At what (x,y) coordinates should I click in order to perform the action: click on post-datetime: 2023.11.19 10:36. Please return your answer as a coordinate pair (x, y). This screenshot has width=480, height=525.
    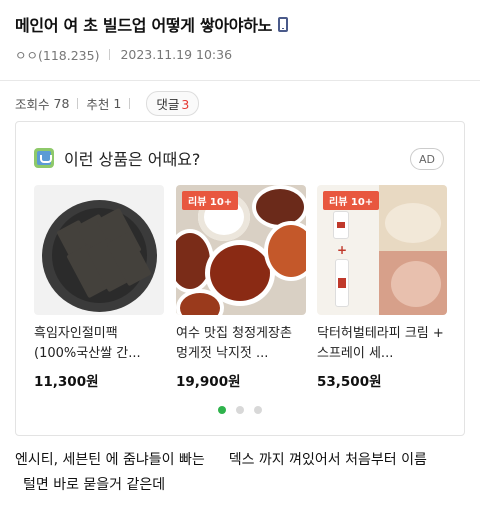
    Looking at the image, I should click on (176, 54).